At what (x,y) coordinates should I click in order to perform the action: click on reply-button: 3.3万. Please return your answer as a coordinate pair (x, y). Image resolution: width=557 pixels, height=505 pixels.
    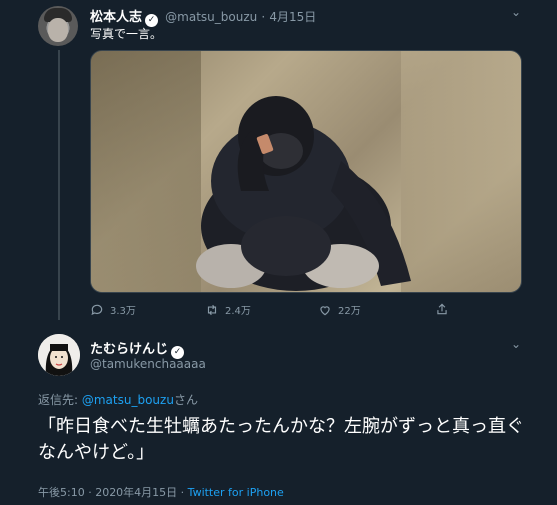
    Looking at the image, I should click on (113, 309).